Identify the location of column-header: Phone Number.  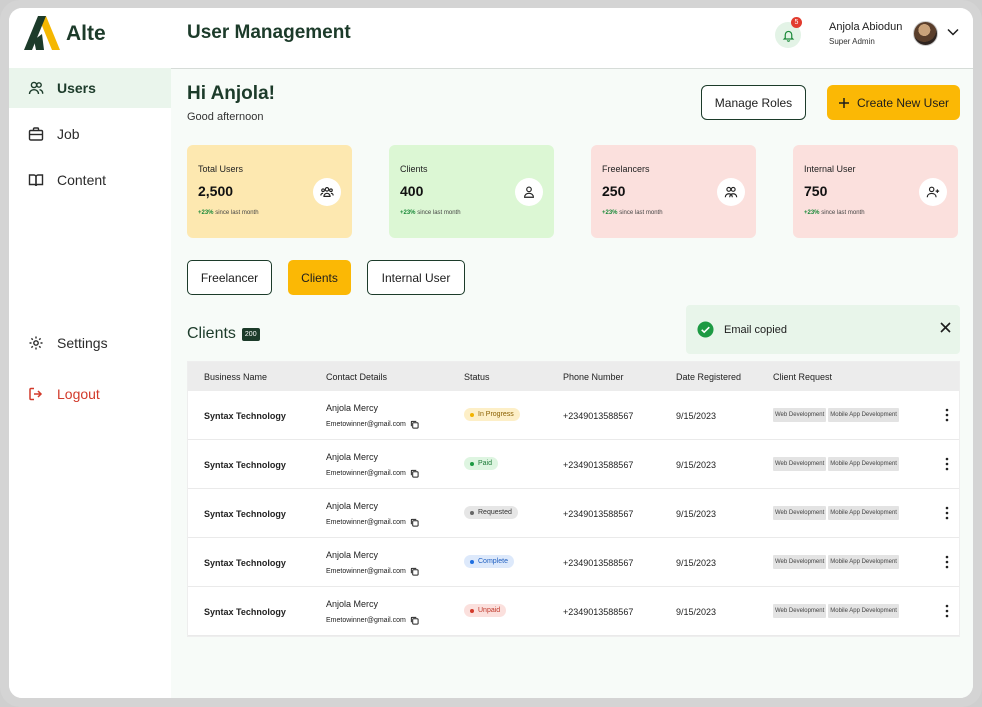
(593, 377).